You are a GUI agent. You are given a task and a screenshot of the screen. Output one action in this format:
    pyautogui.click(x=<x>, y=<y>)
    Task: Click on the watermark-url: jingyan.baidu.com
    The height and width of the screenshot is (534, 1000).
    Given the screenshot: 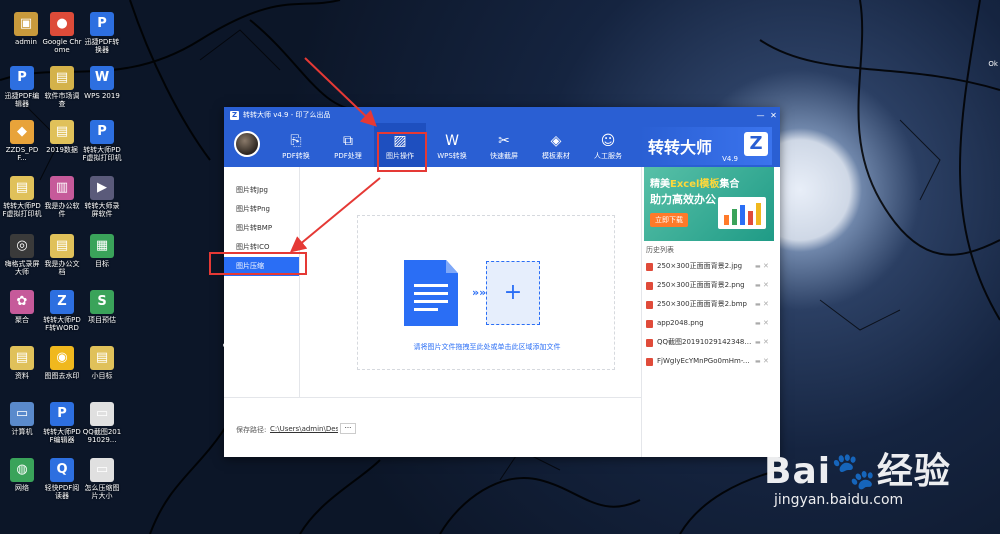 What is the action you would take?
    pyautogui.click(x=839, y=500)
    